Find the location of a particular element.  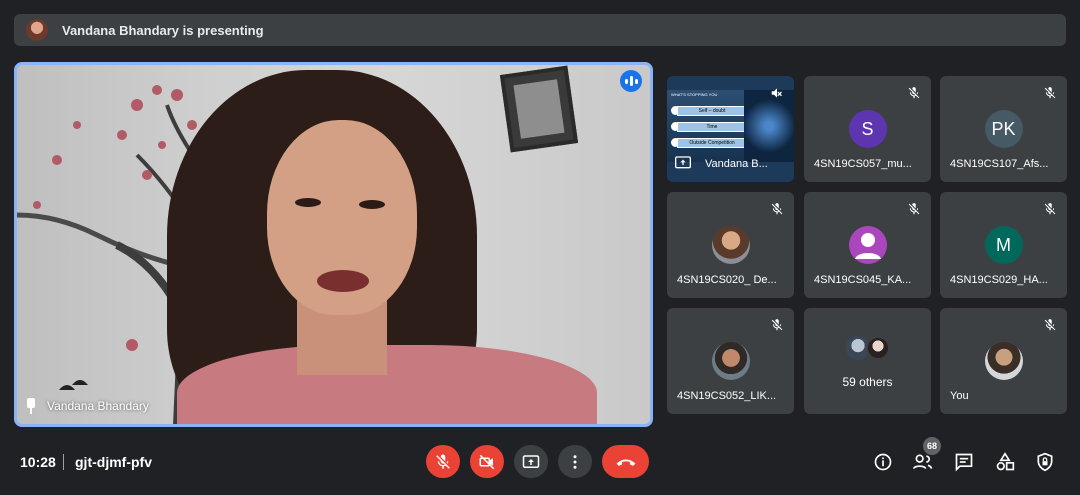

participant-avatar: PK is located at coordinates (1003, 129).